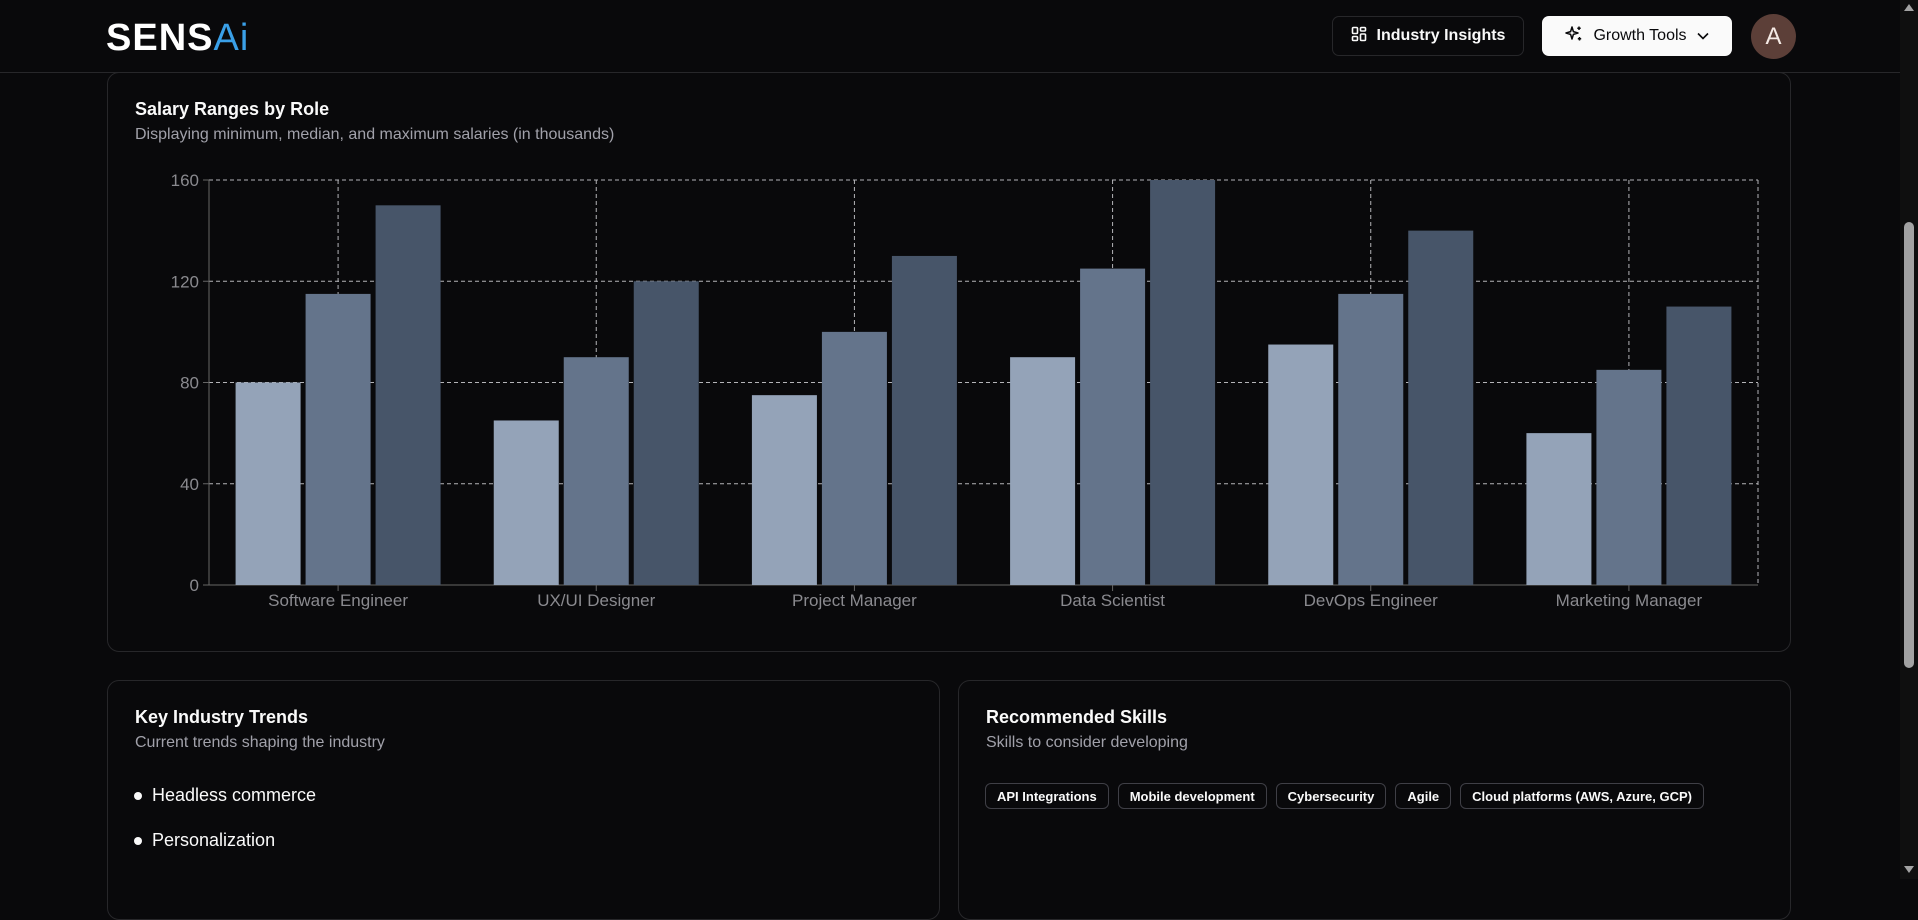  Describe the element at coordinates (222, 717) in the screenshot. I see `trends-card-title: Key Industry Trends` at that location.